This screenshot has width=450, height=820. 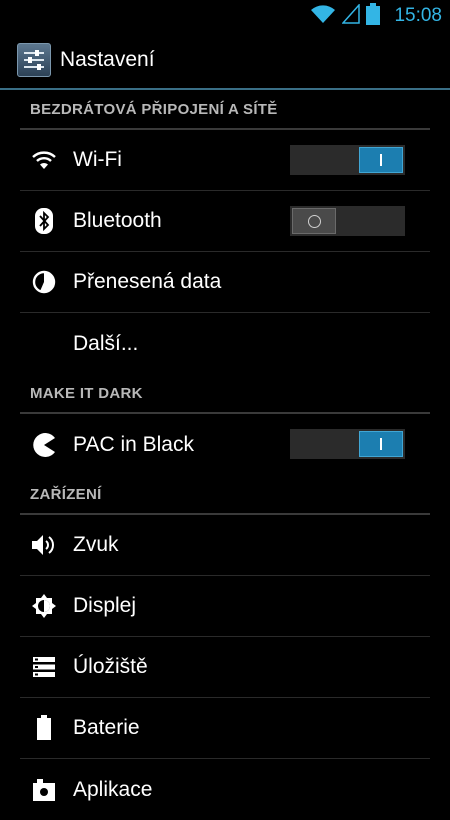 I want to click on settings-item-label: Aplikace, so click(x=113, y=789).